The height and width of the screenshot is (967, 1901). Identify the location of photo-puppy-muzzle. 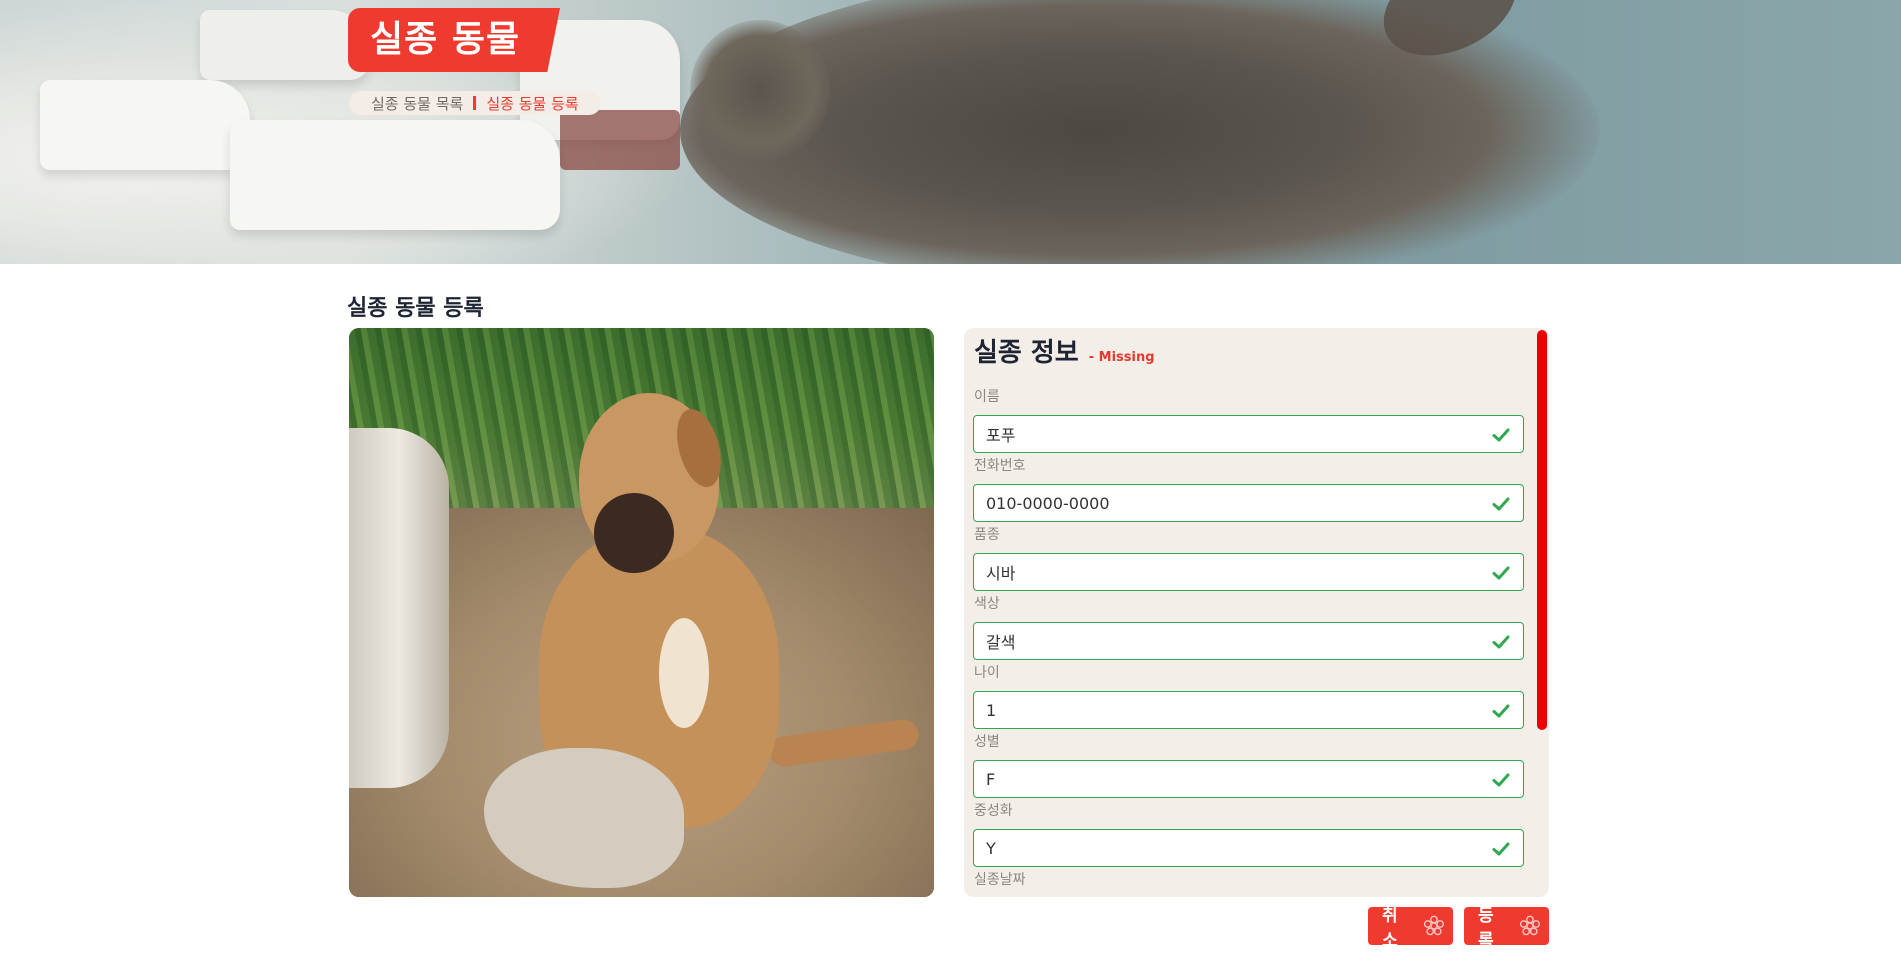
(634, 533).